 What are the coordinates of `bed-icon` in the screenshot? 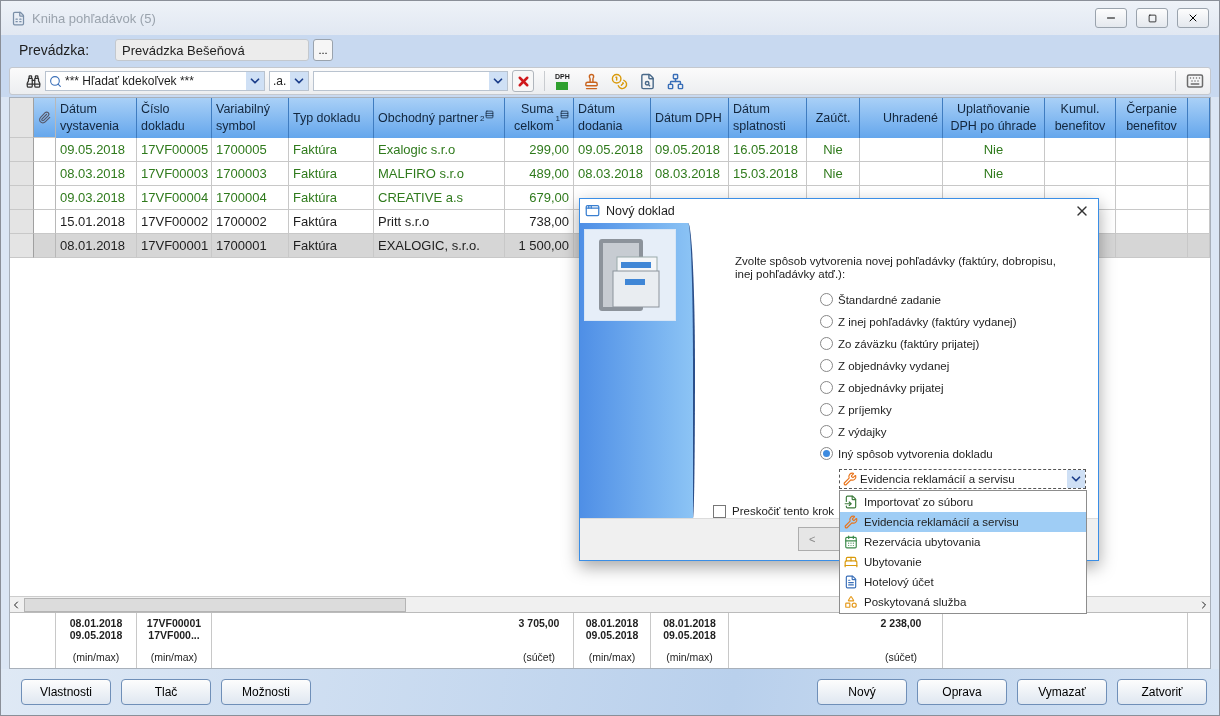 It's located at (851, 561).